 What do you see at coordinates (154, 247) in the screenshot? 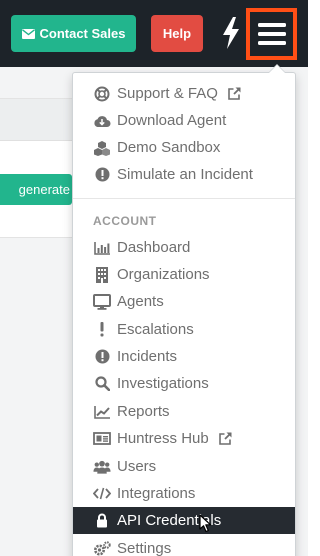
I see `menu-item-label: Dashboard` at bounding box center [154, 247].